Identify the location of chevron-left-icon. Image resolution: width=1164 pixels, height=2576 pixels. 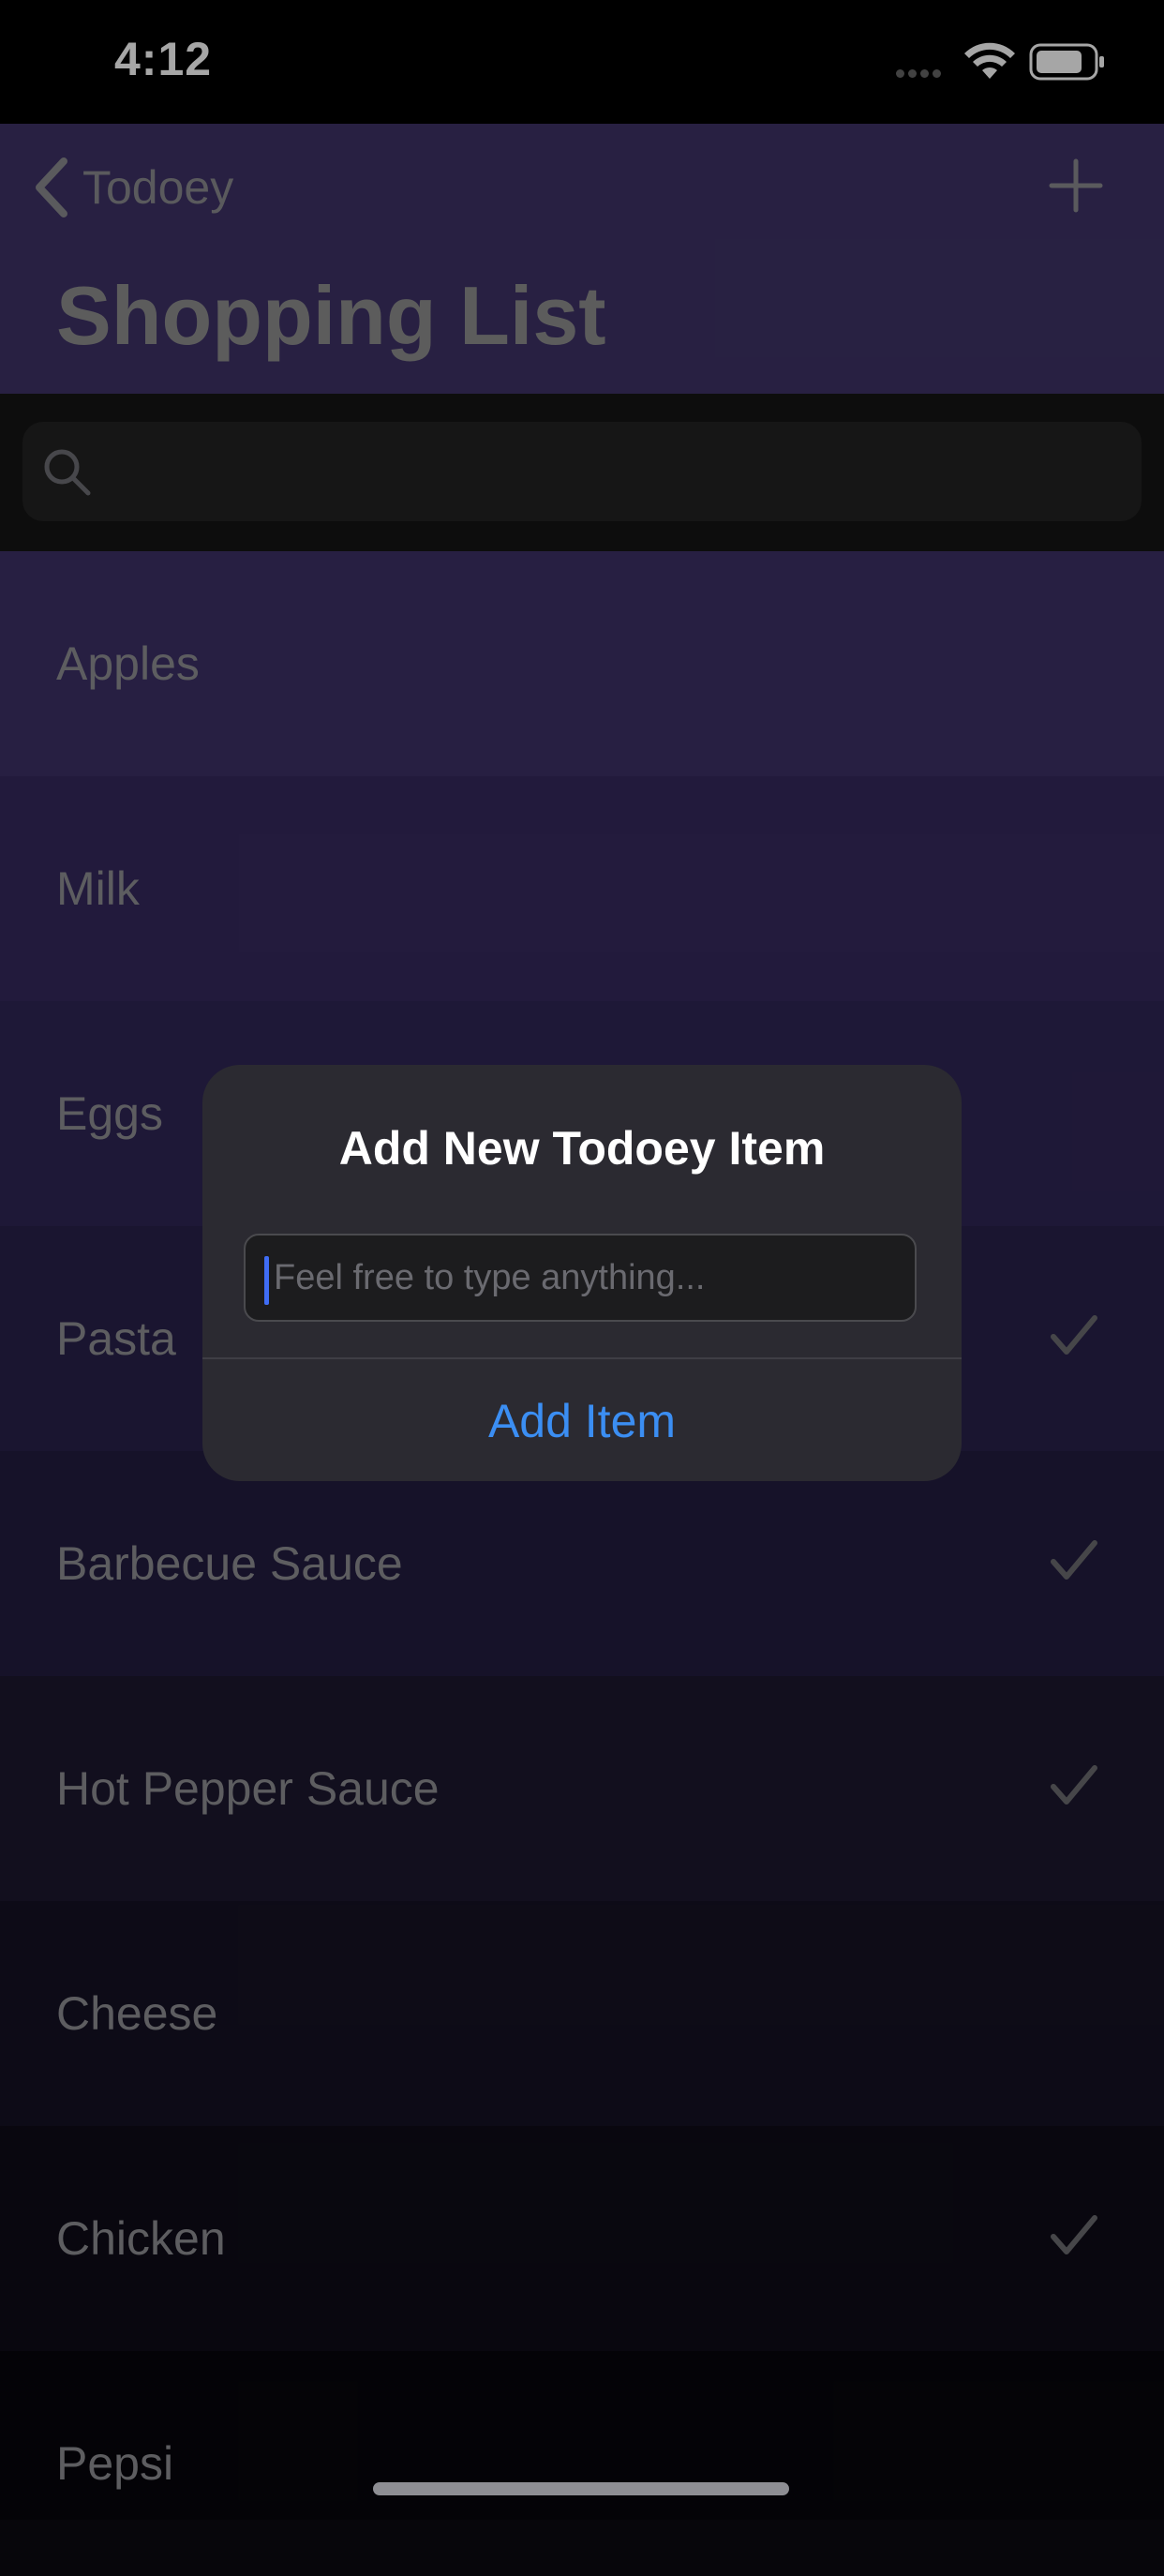
(51, 187).